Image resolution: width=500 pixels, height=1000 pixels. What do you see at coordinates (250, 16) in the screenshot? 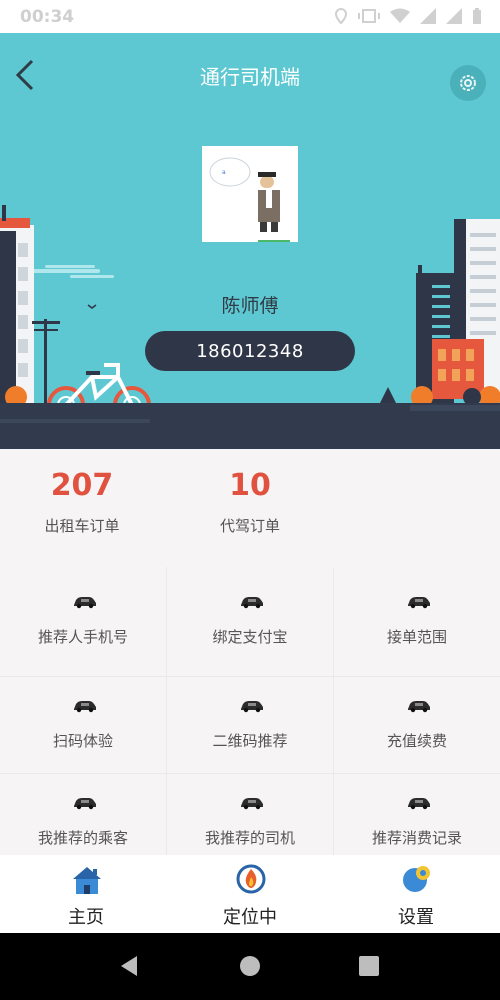
I see `status-bar: 00:34` at bounding box center [250, 16].